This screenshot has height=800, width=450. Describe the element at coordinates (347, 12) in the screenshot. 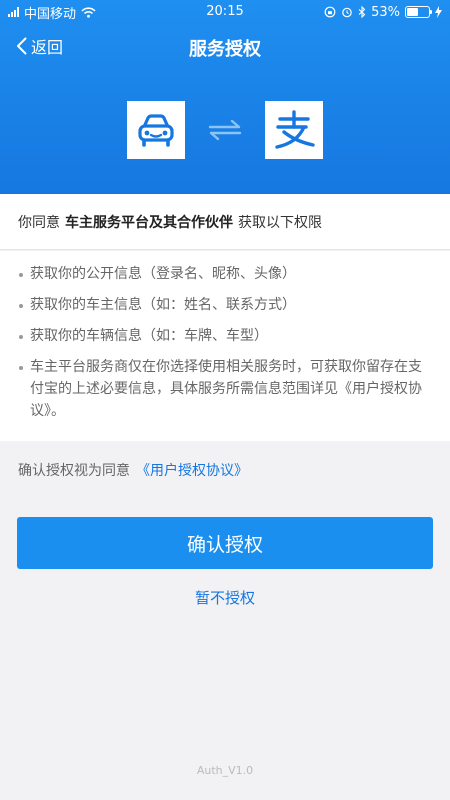

I see `alarm-icon` at that location.